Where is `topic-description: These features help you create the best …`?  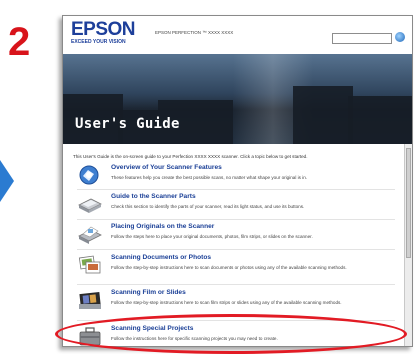 topic-description: These features help you create the best … is located at coordinates (209, 177).